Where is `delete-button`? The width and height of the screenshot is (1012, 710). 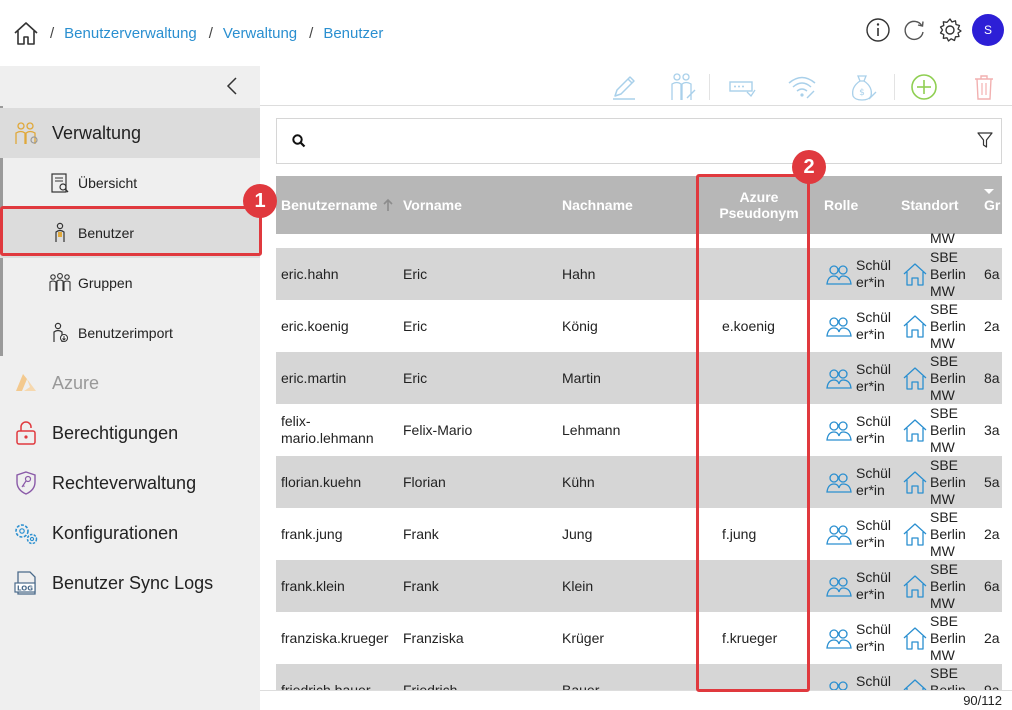 delete-button is located at coordinates (984, 87).